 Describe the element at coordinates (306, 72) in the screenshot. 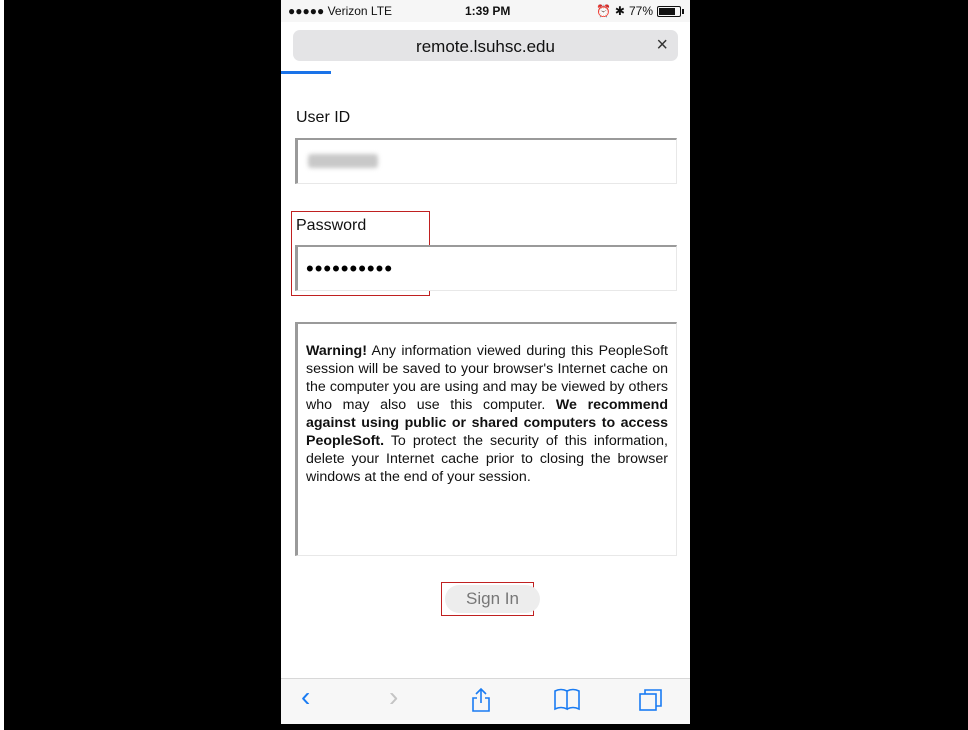

I see `active-tab-indicator` at that location.